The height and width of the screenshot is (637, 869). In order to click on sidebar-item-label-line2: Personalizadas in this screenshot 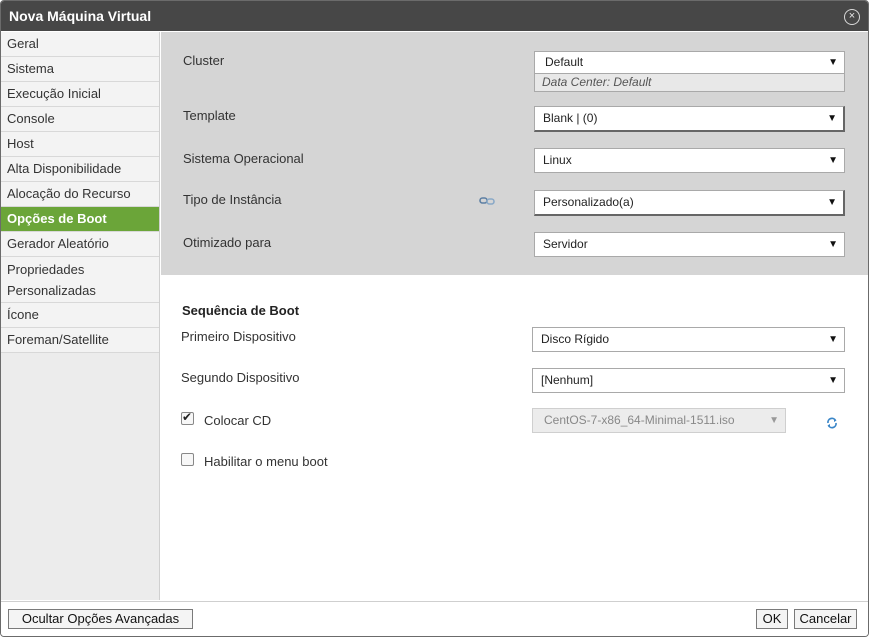, I will do `click(51, 290)`.